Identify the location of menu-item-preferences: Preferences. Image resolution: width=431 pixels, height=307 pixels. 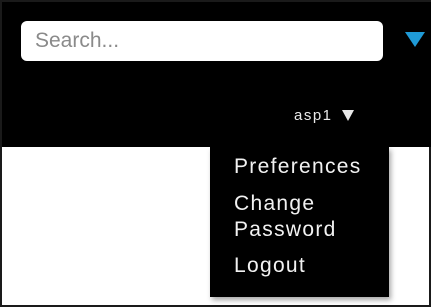
(299, 167).